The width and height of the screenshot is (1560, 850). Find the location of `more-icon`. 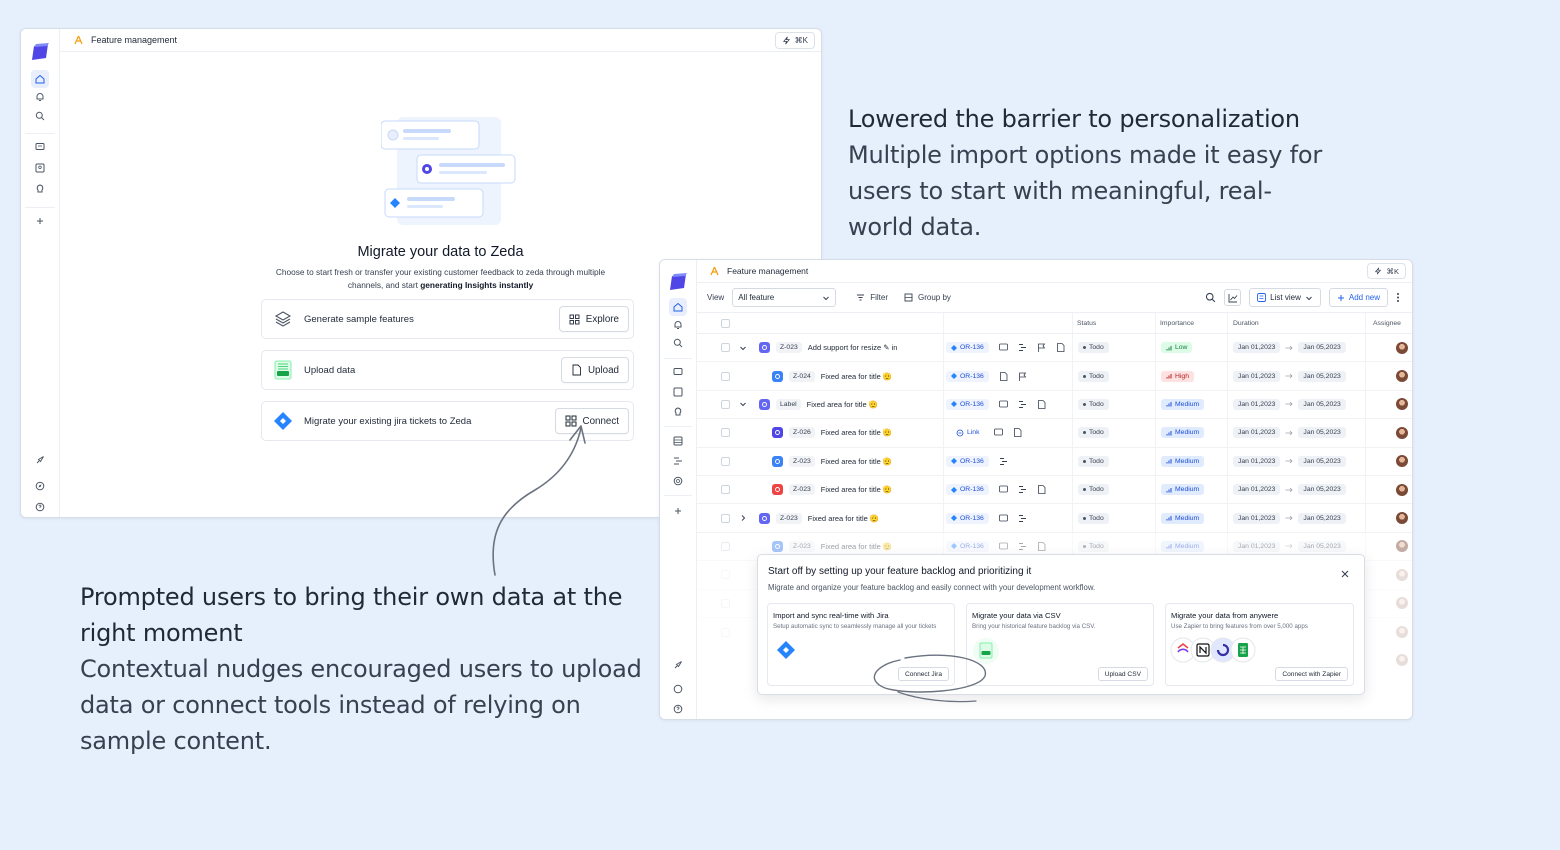

more-icon is located at coordinates (1398, 297).